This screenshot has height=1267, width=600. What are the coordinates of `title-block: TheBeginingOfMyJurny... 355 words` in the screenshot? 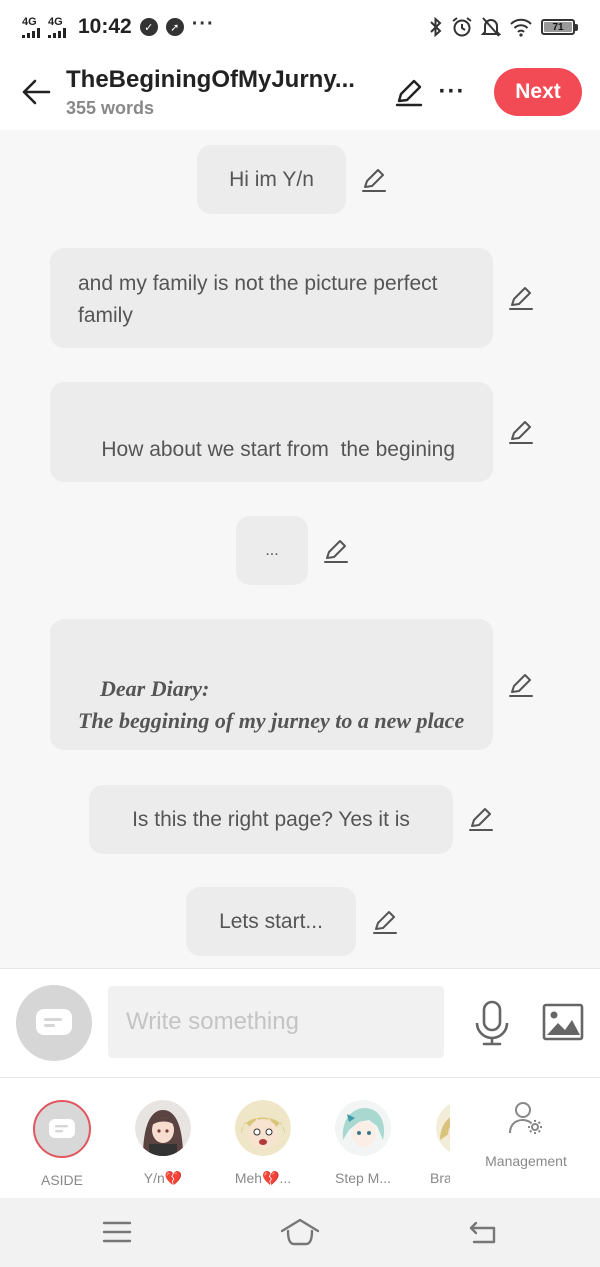 It's located at (225, 92).